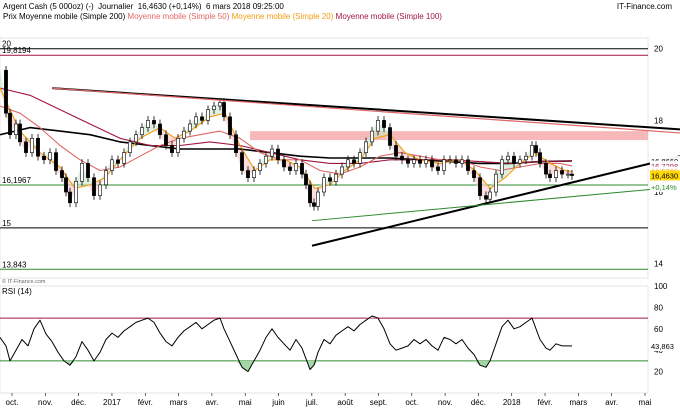 Image resolution: width=680 pixels, height=409 pixels. I want to click on level-label-3: 13,843, so click(14, 264).